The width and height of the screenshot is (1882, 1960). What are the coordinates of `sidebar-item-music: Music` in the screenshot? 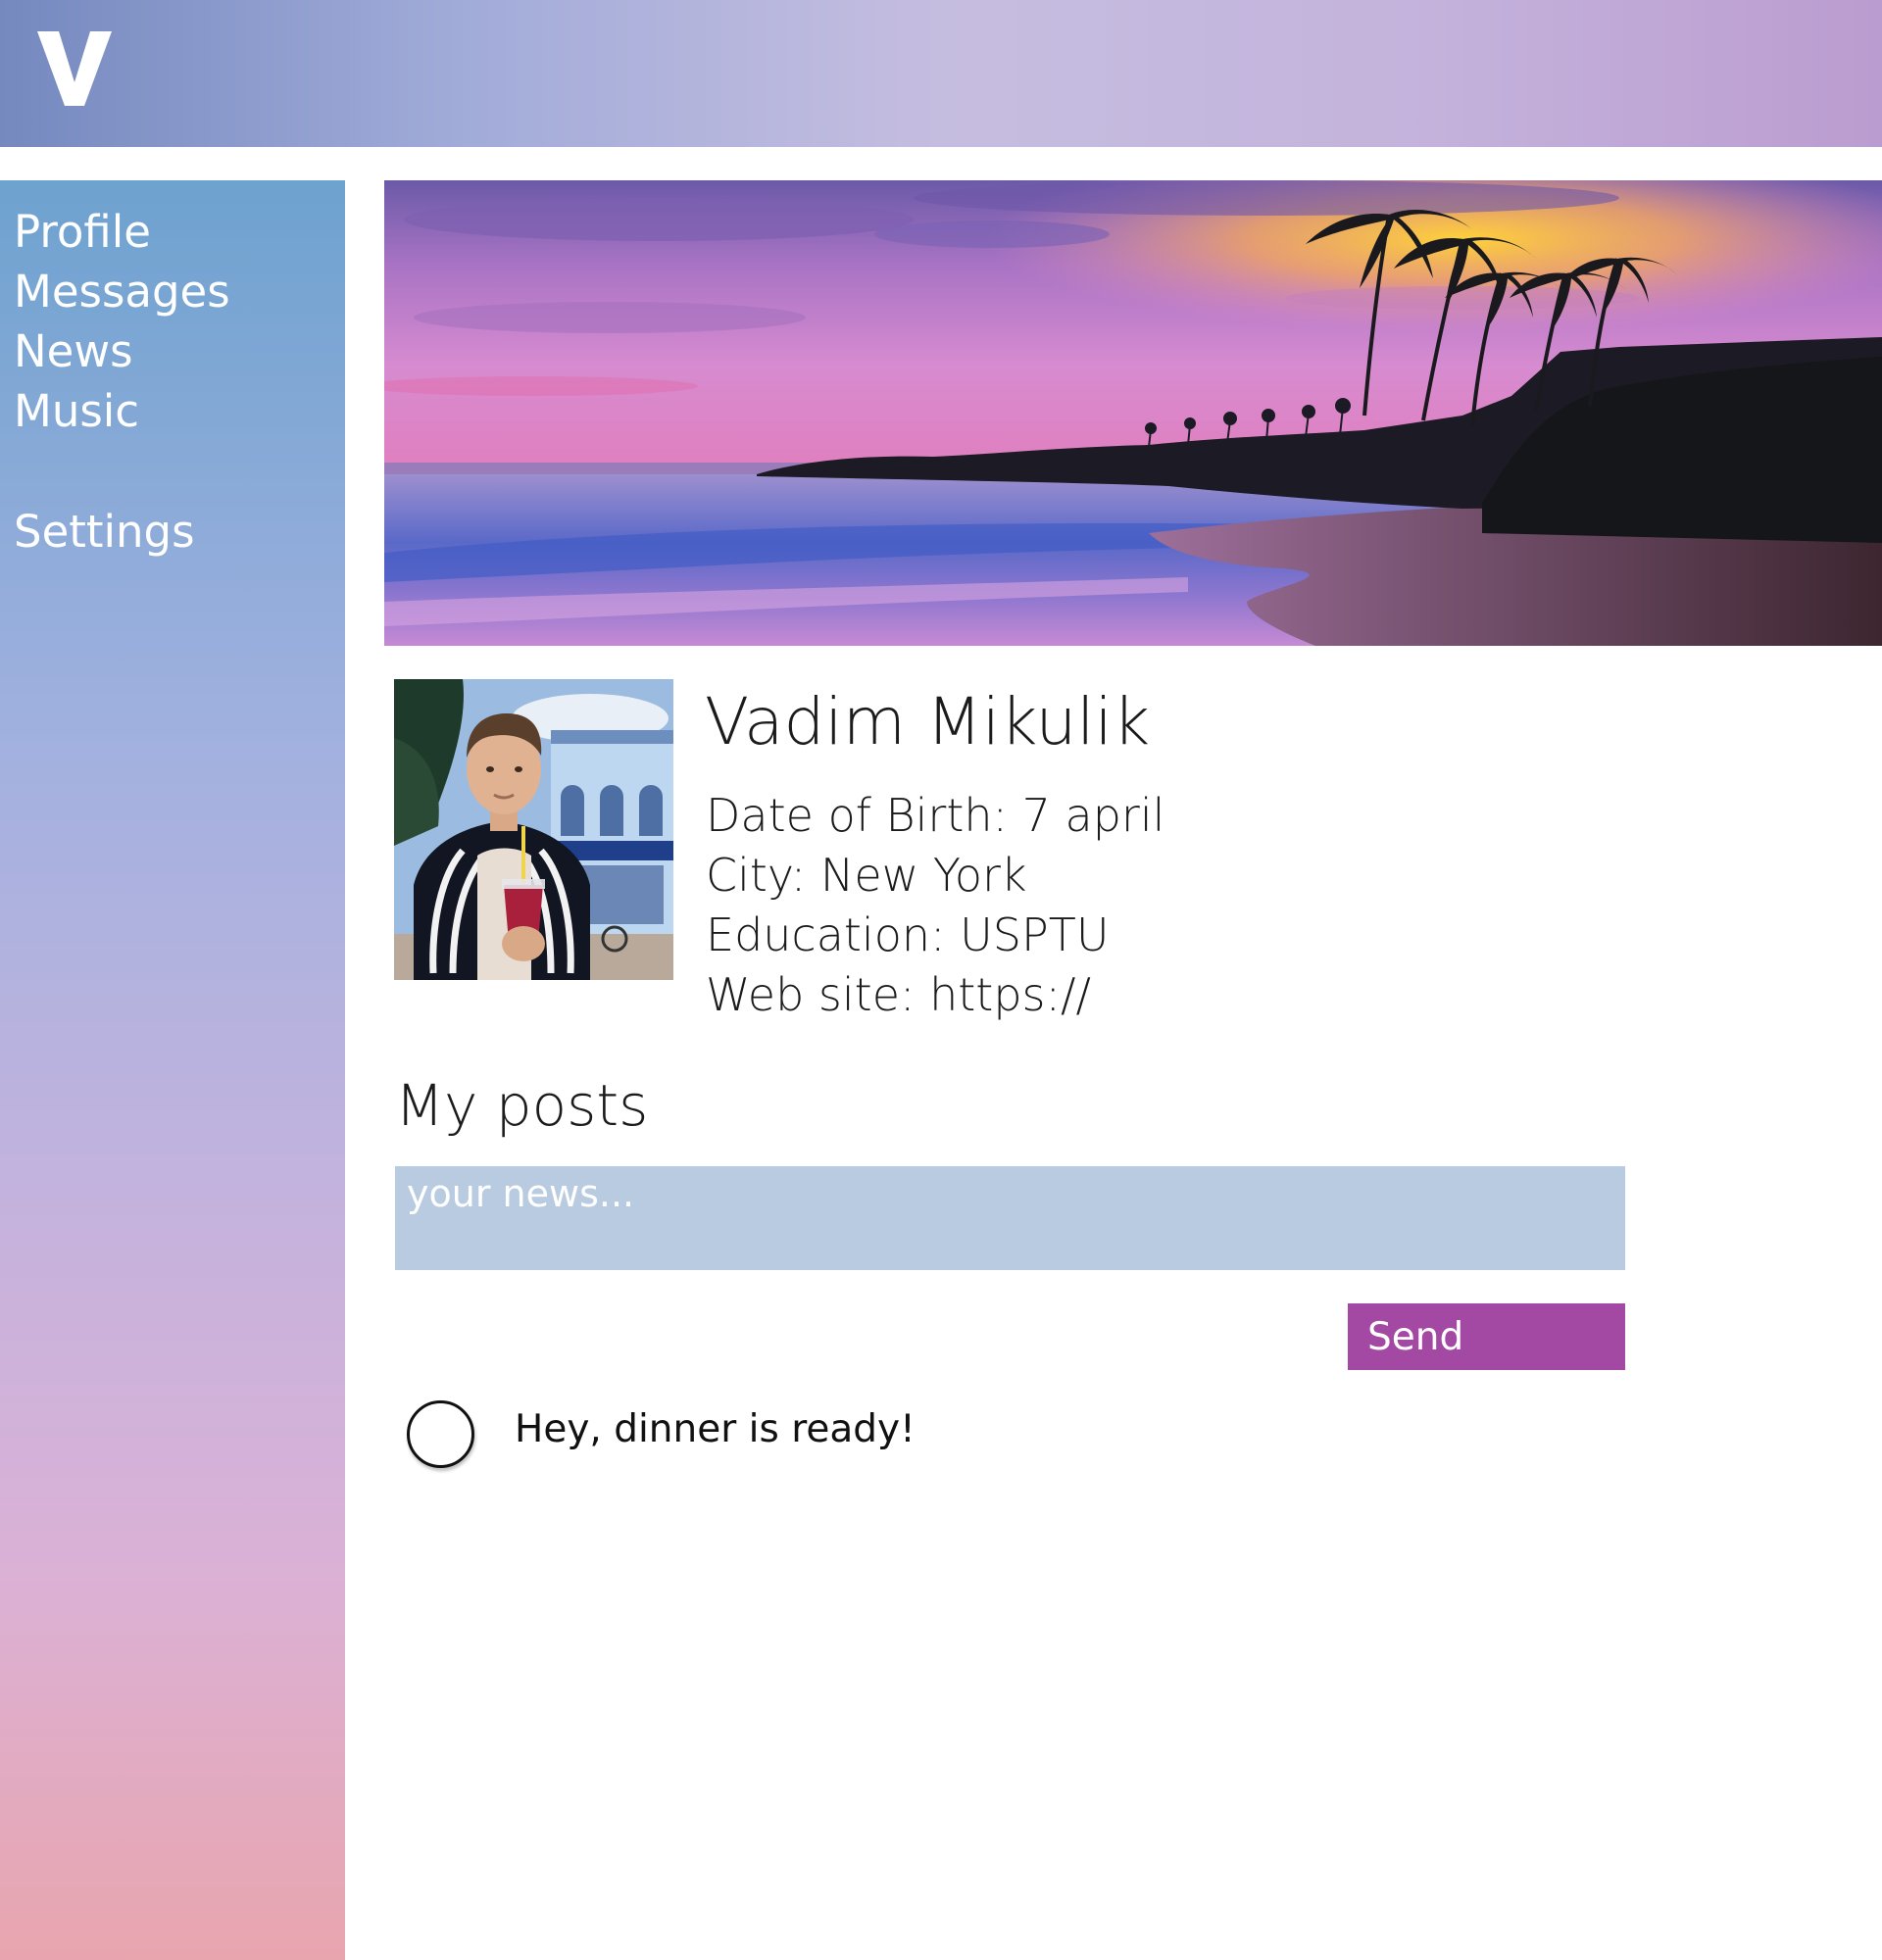 It's located at (77, 411).